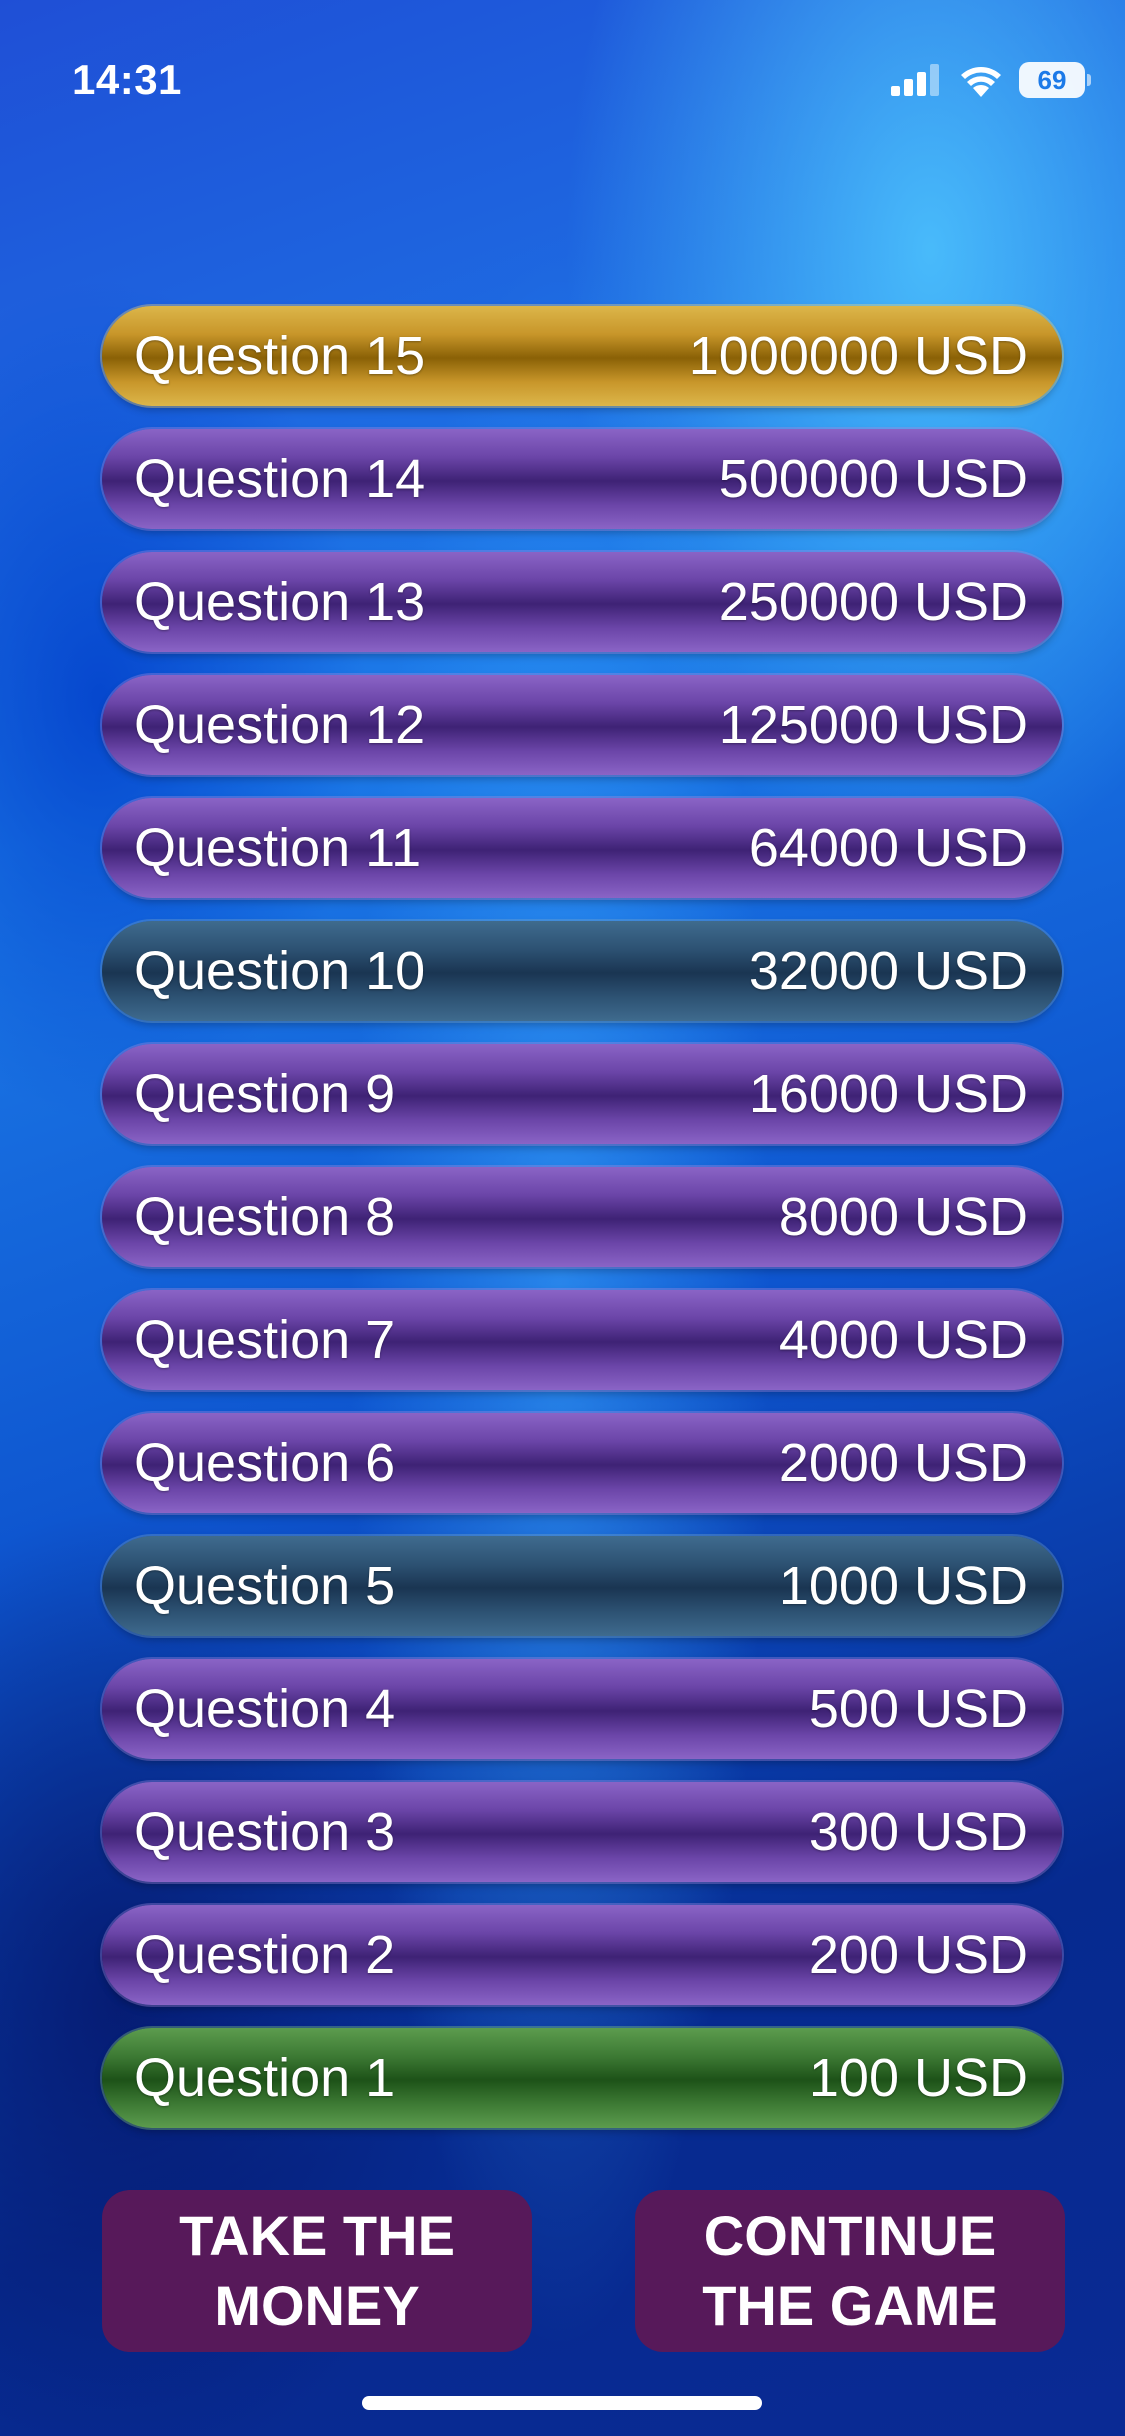  I want to click on ladder-question-label: Question 2, so click(265, 1955).